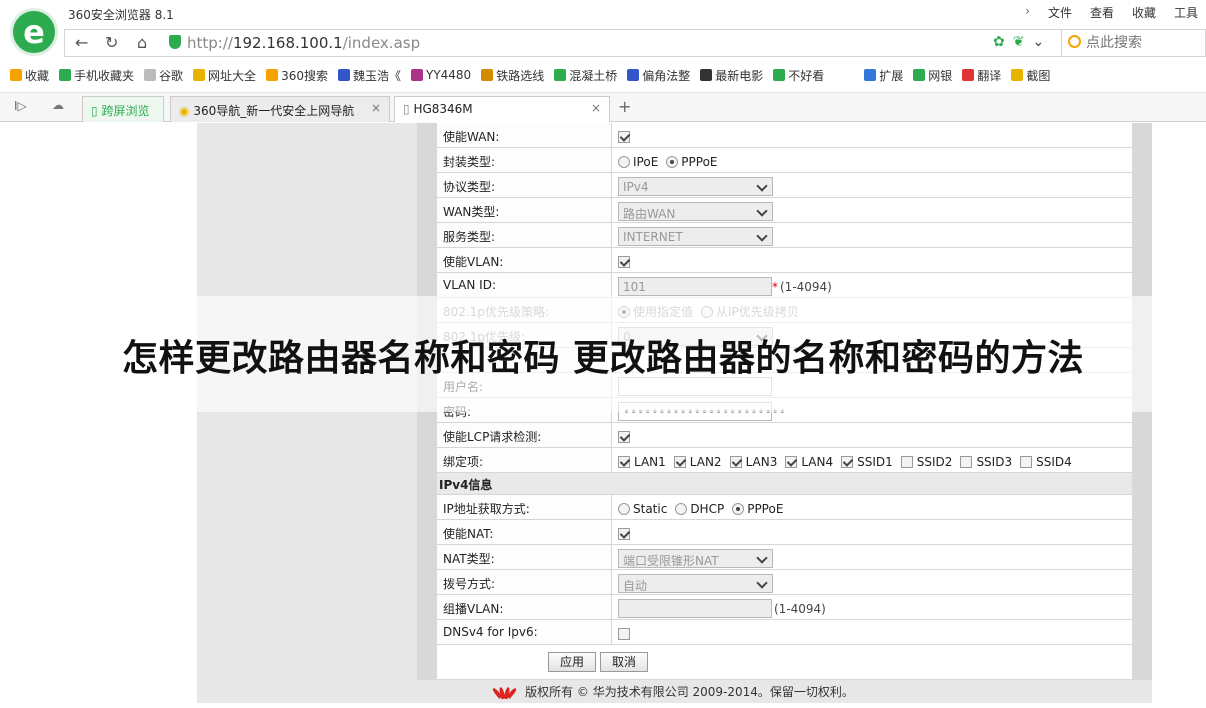 This screenshot has height=708, width=1206. What do you see at coordinates (731, 75) in the screenshot?
I see `bookmark-item: 最新电影` at bounding box center [731, 75].